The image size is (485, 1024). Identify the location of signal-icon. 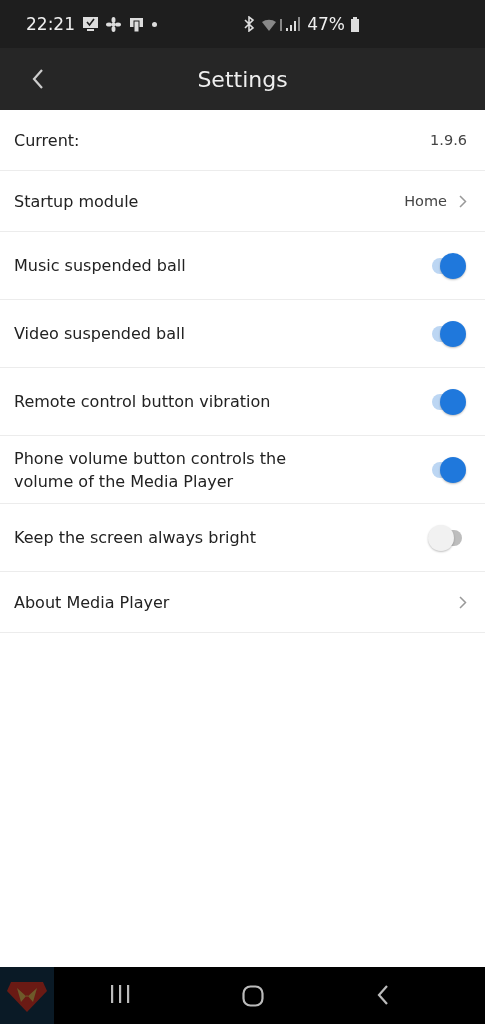
(281, 24).